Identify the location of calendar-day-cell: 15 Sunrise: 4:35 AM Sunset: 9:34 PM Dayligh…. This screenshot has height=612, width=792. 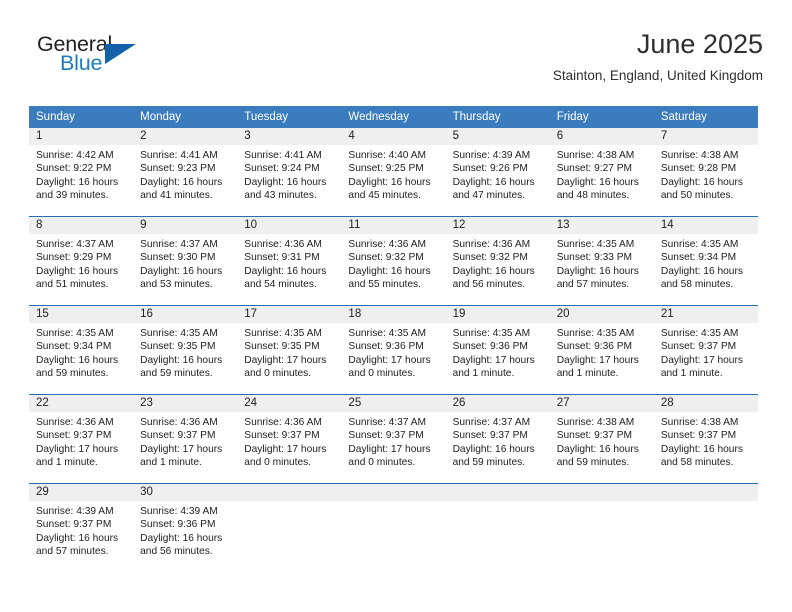
(81, 350).